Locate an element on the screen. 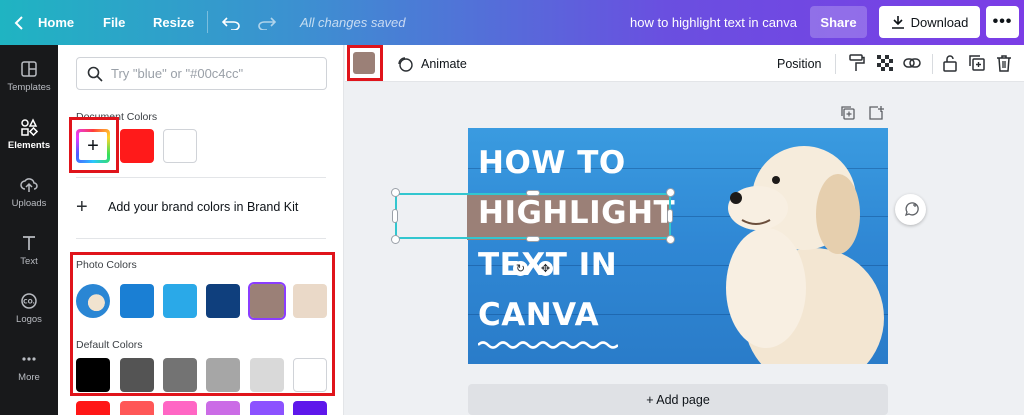 Image resolution: width=1024 pixels, height=415 pixels. duplicate-page-icon is located at coordinates (848, 113).